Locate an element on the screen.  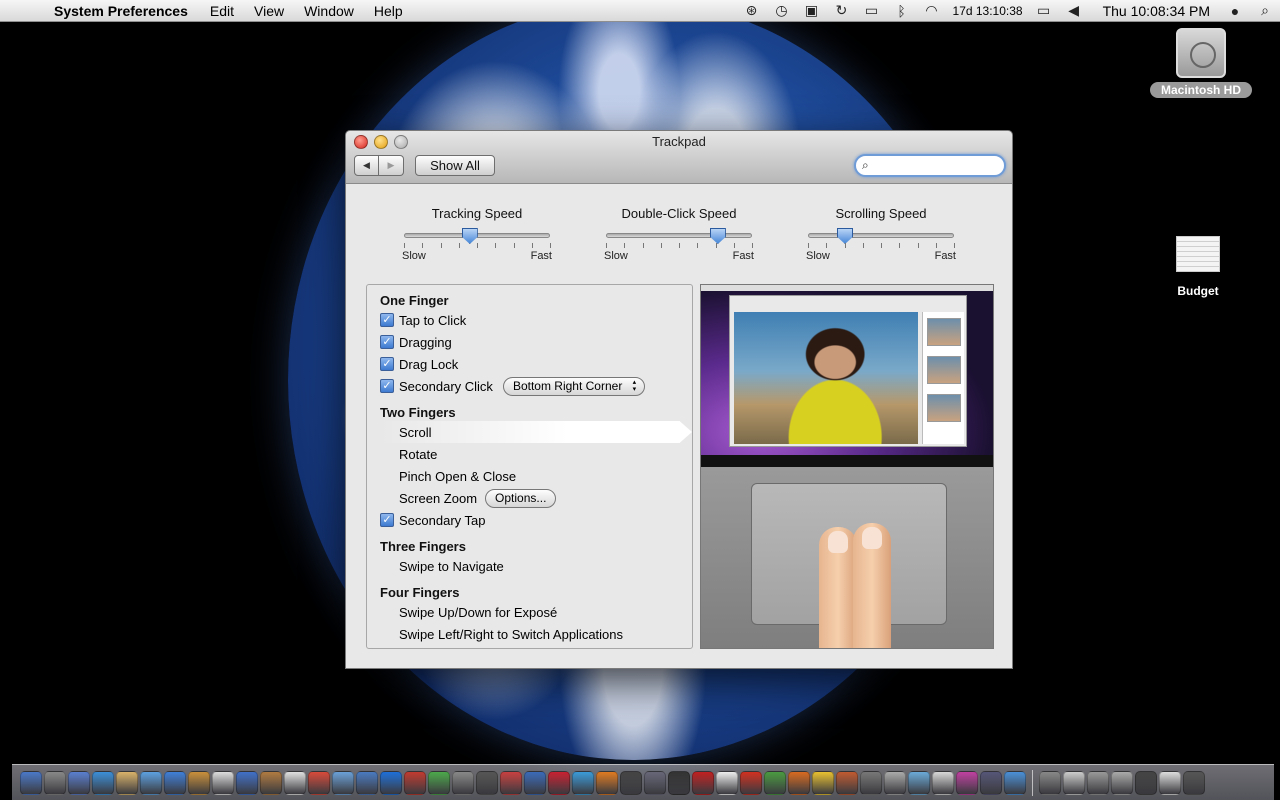
menu-edit: Edit is located at coordinates (222, 11).